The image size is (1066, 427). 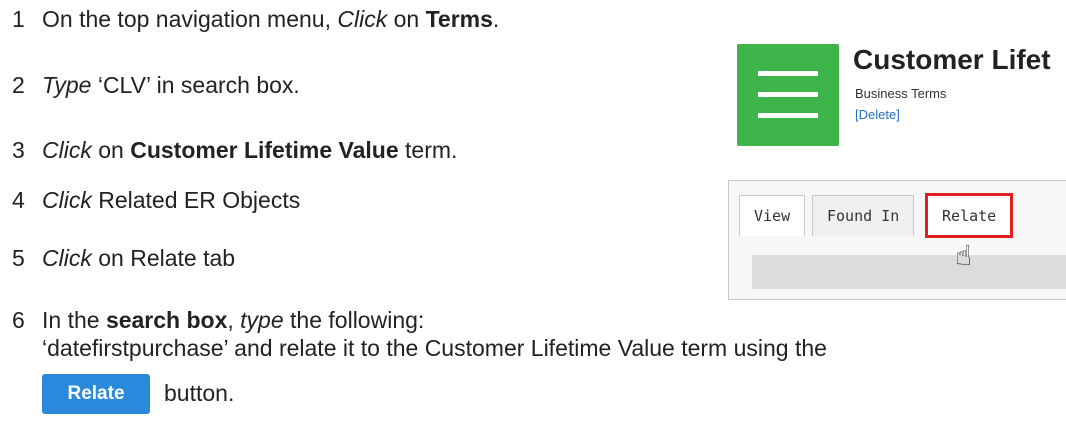 I want to click on step-number: 5, so click(x=18, y=258).